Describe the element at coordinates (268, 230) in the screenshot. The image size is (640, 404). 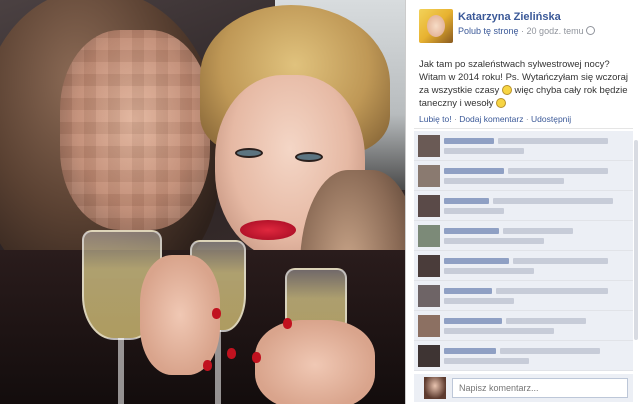
I see `photo-lips` at that location.